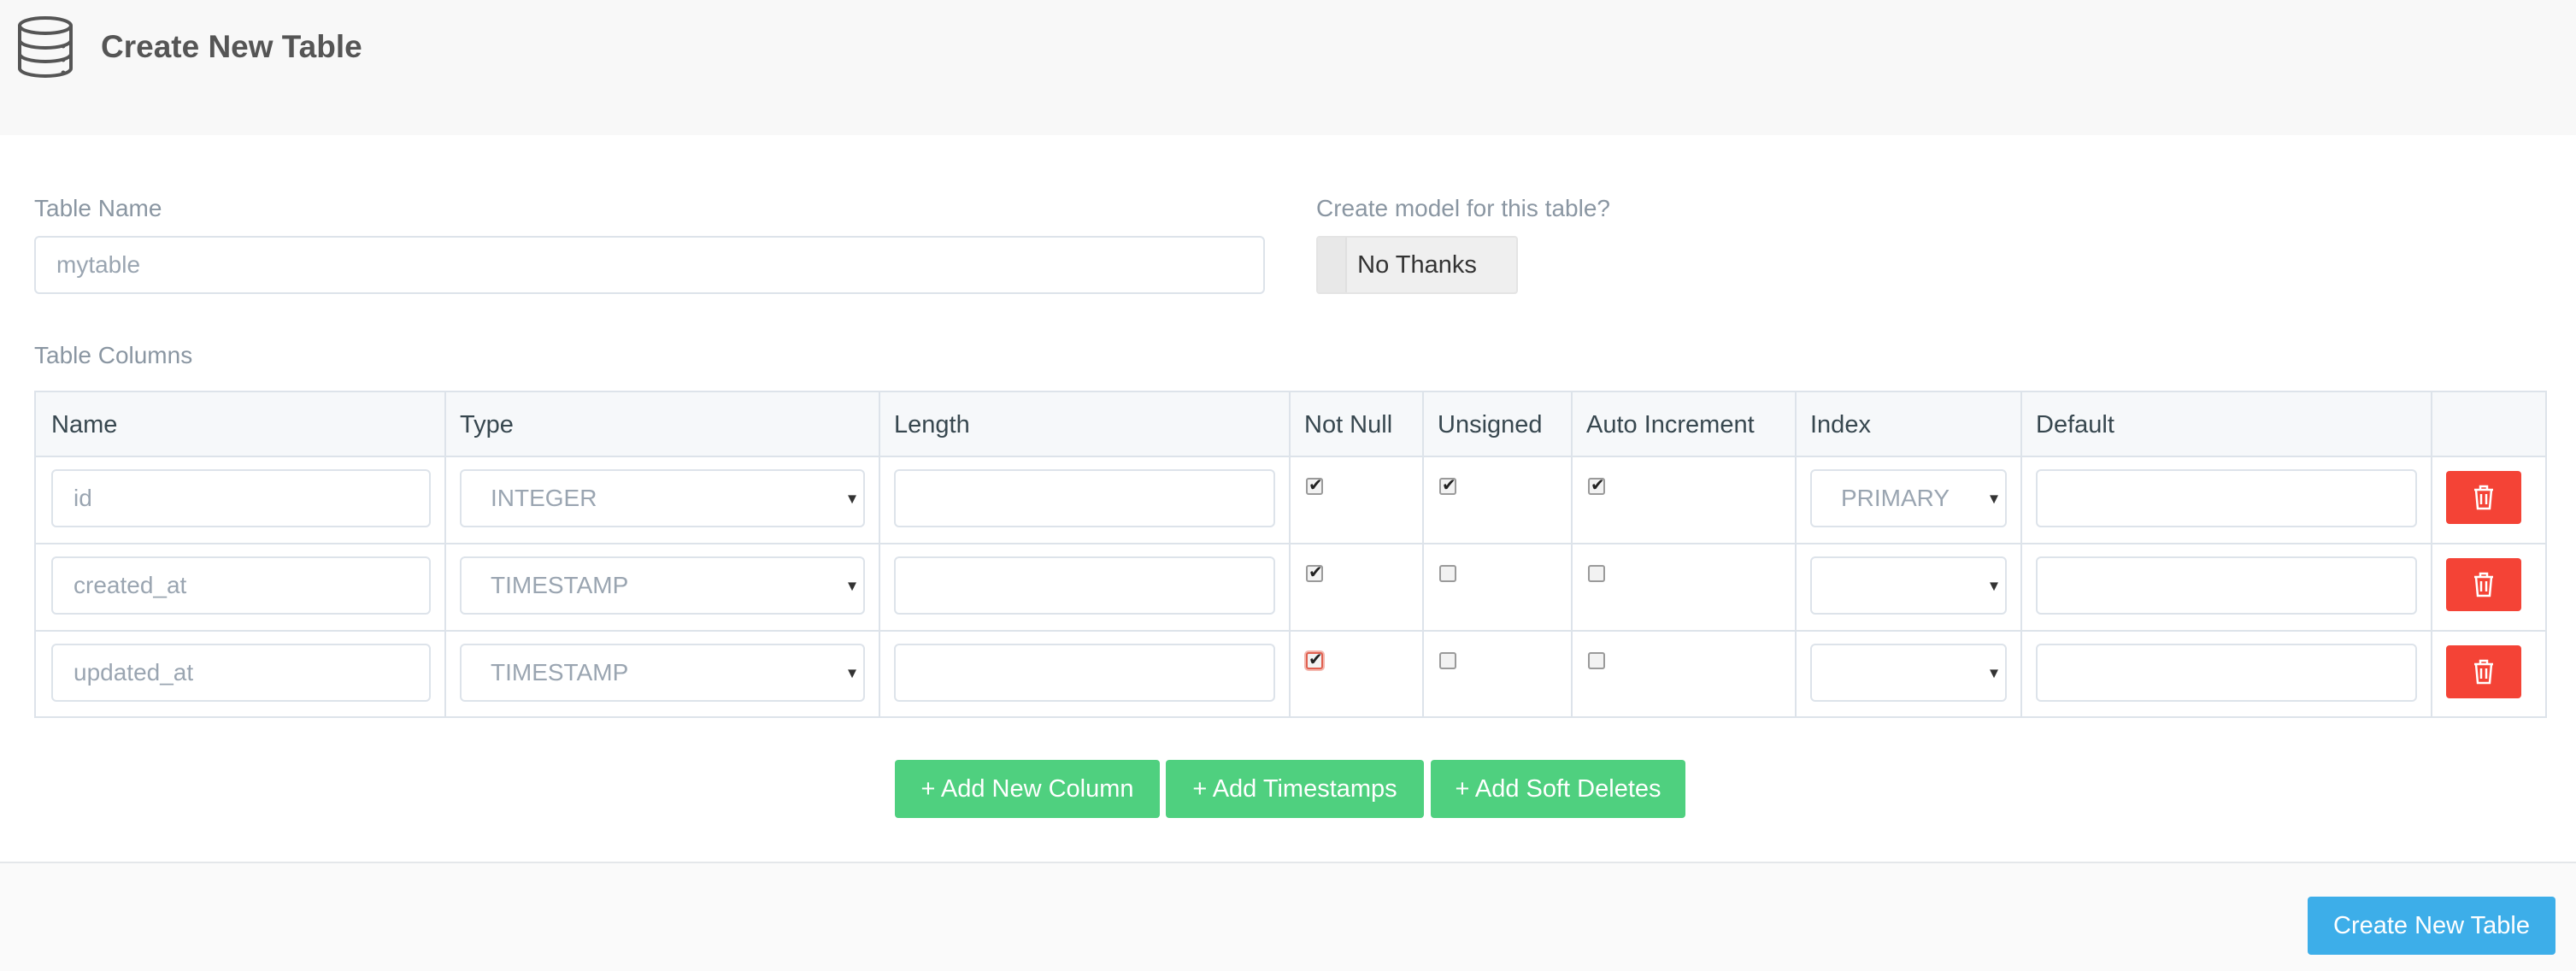 The width and height of the screenshot is (2576, 971). Describe the element at coordinates (1332, 265) in the screenshot. I see `toggle-handle` at that location.